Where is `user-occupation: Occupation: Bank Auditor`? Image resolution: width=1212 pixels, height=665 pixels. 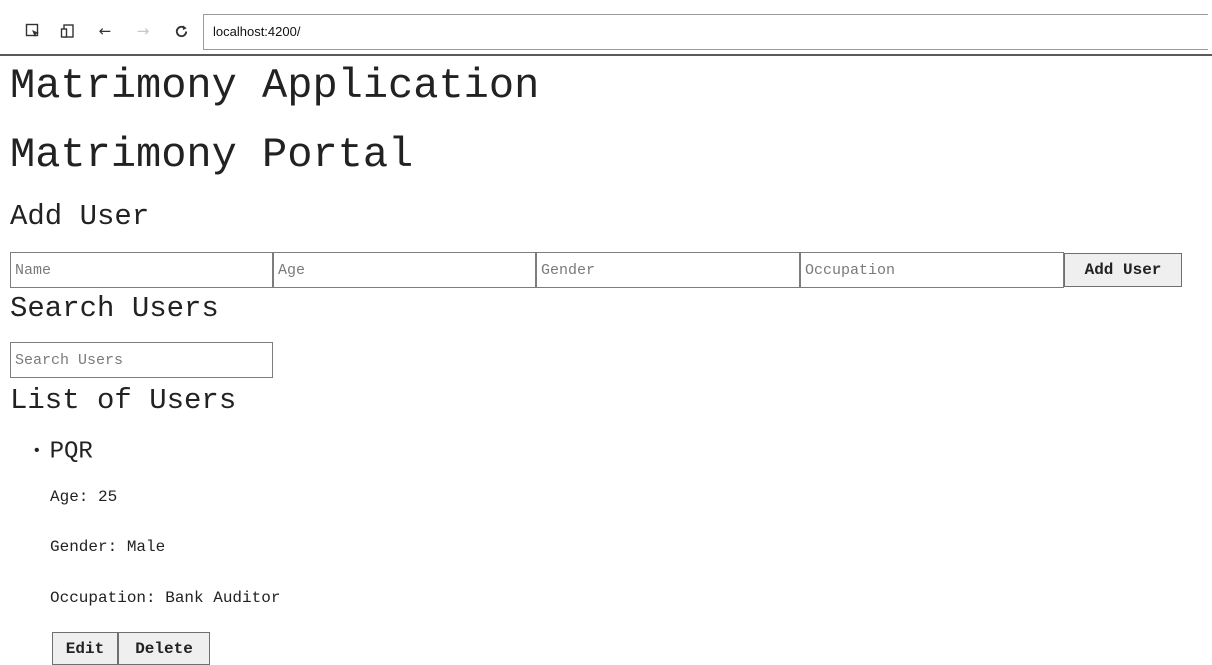 user-occupation: Occupation: Bank Auditor is located at coordinates (165, 598).